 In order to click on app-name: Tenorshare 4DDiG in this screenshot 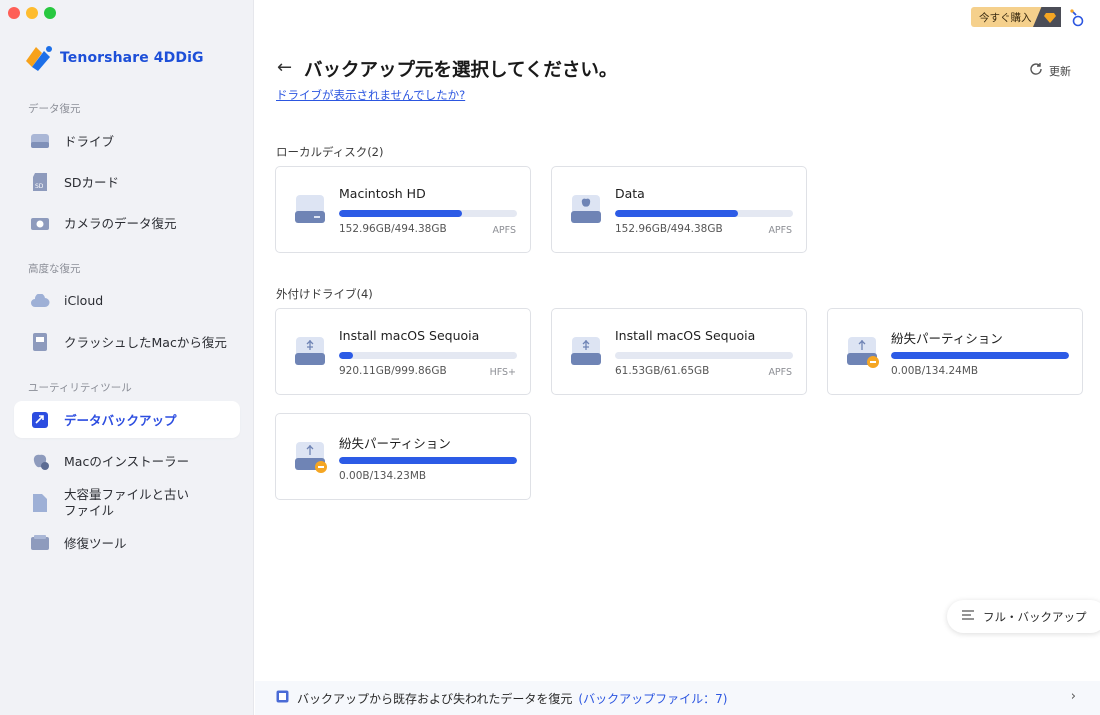, I will do `click(132, 58)`.